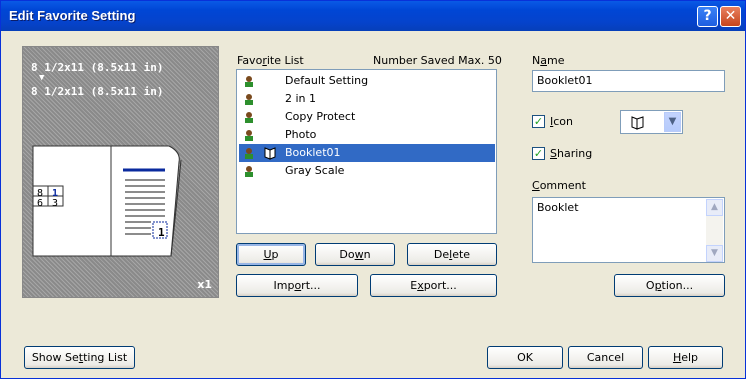  What do you see at coordinates (714, 207) in the screenshot?
I see `scroll-up-icon: ▲` at bounding box center [714, 207].